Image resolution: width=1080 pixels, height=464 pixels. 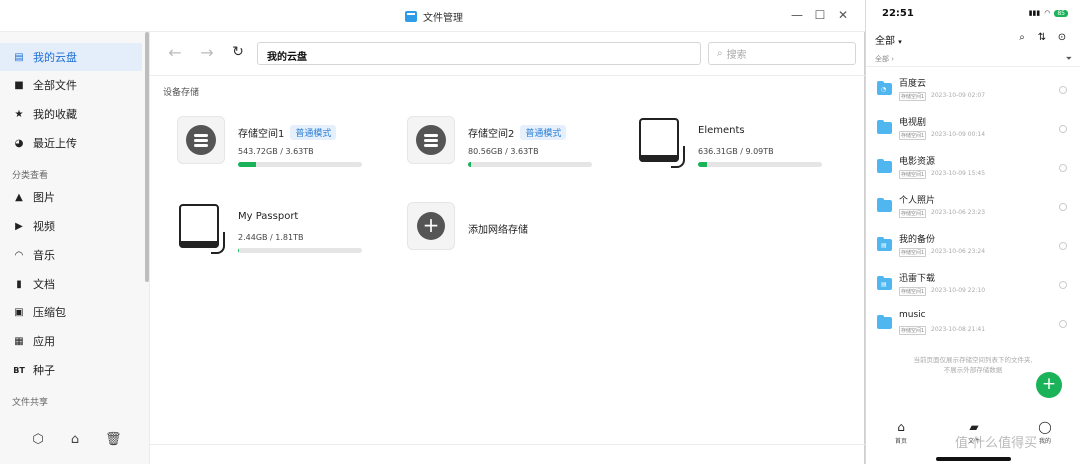 I want to click on sidebar-item-all-files: ■ 全部文件, so click(x=71, y=85).